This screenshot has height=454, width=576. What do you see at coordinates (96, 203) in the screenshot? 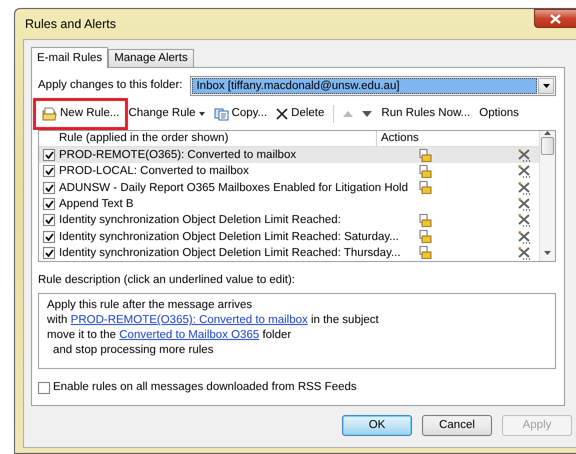
I see `rule-name: Append Text B` at bounding box center [96, 203].